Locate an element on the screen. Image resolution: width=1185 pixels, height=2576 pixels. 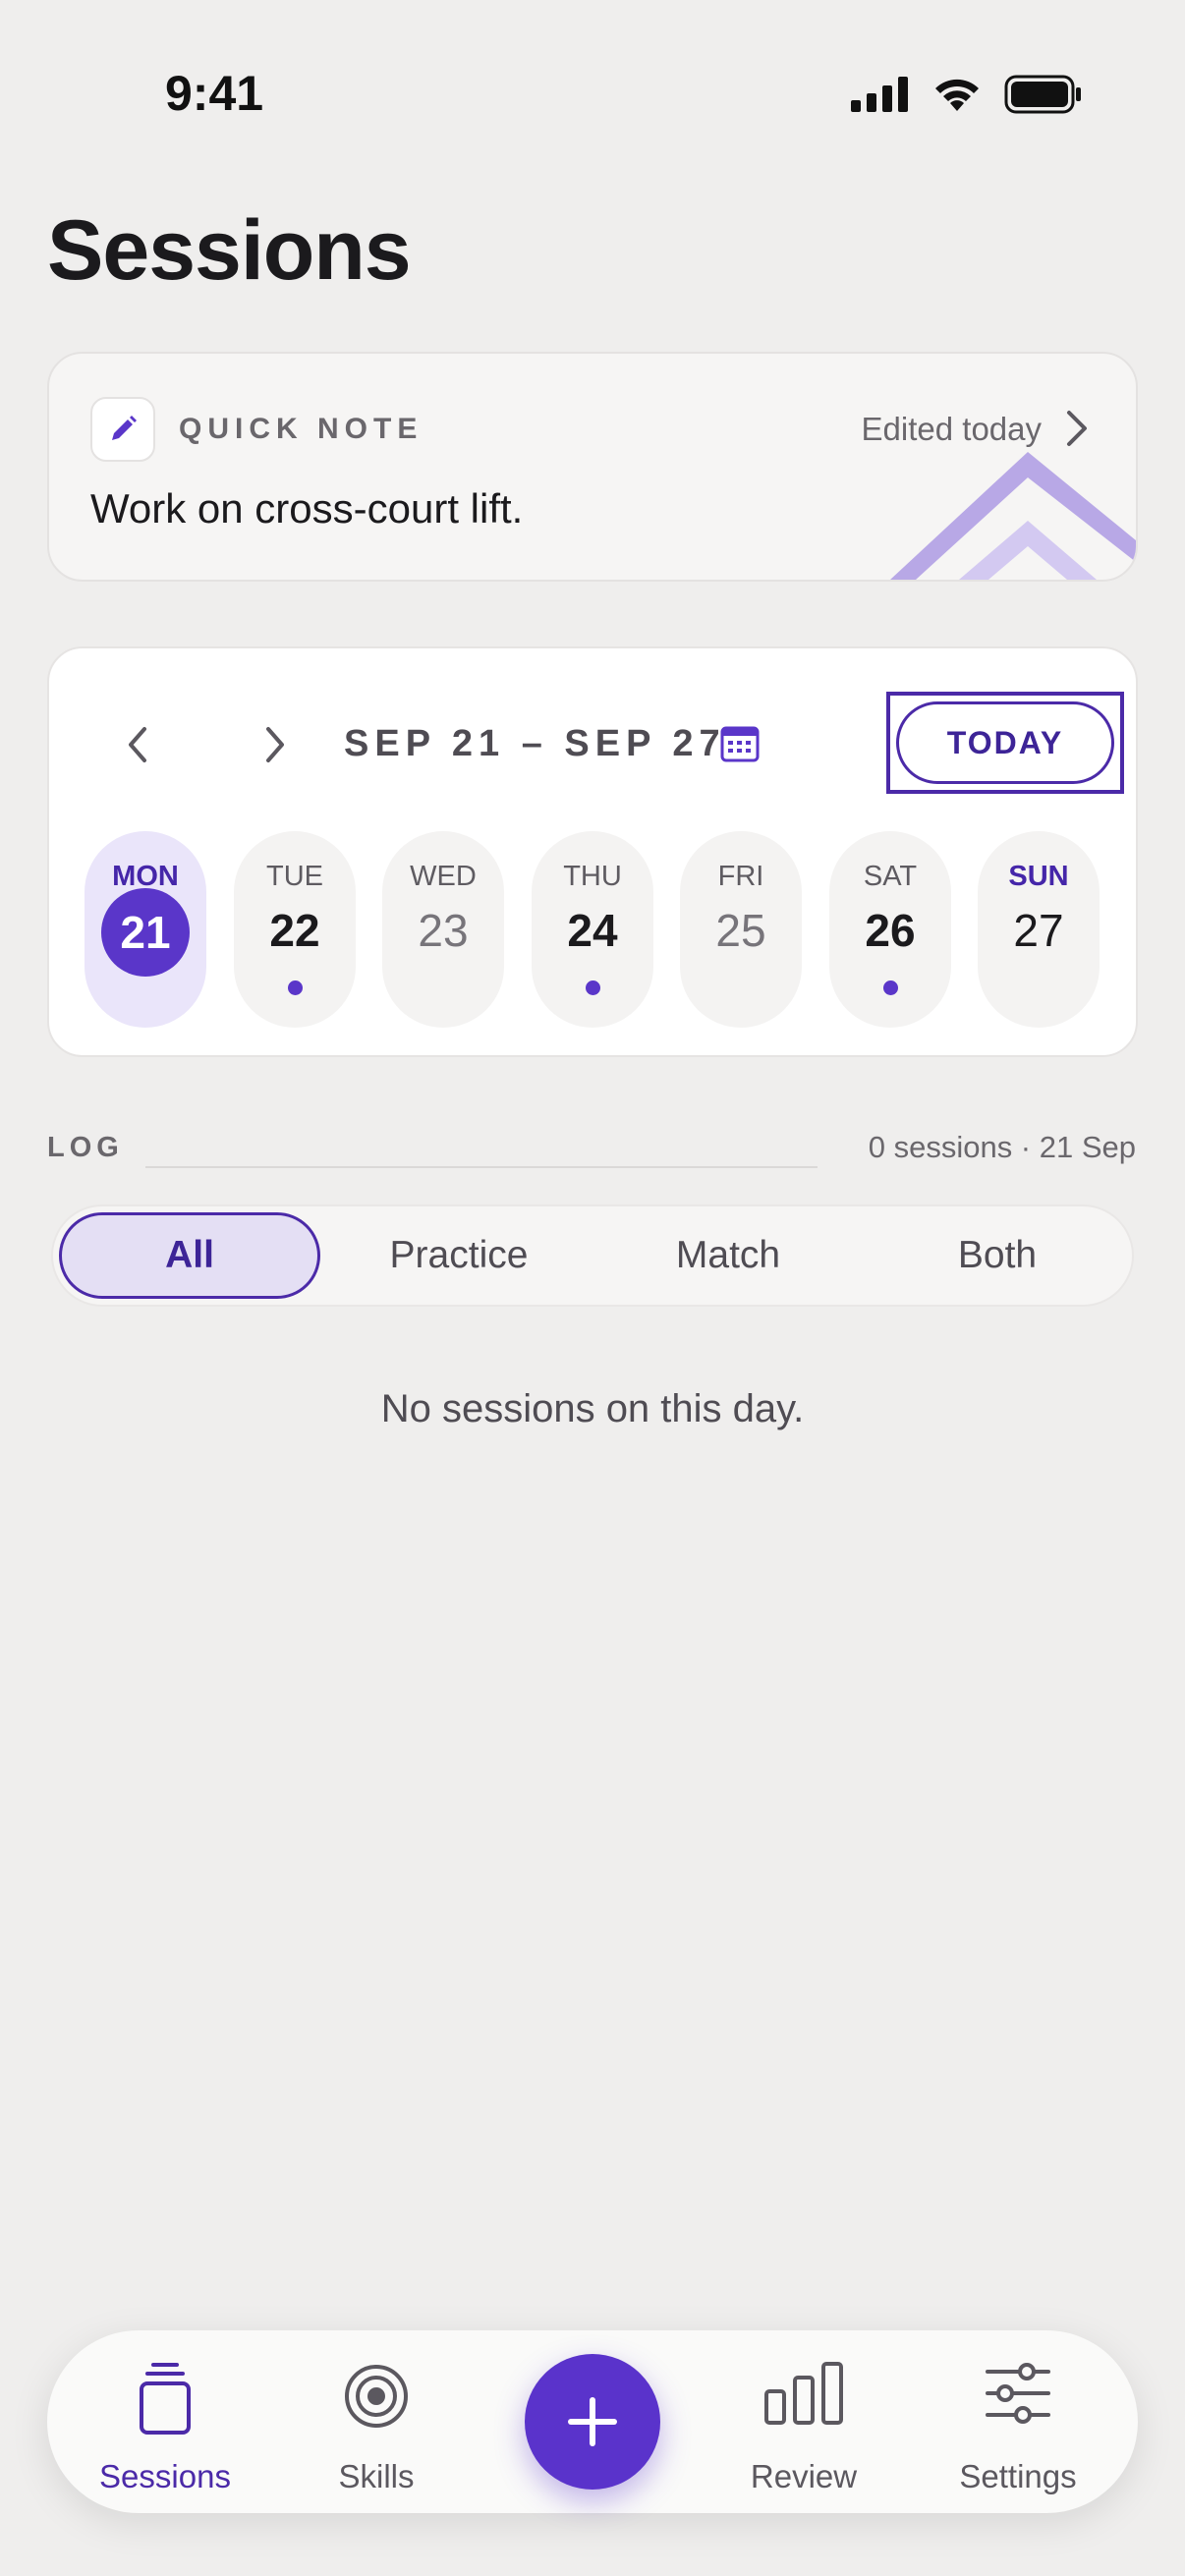
day-sun: SUN 27 is located at coordinates (1039, 929).